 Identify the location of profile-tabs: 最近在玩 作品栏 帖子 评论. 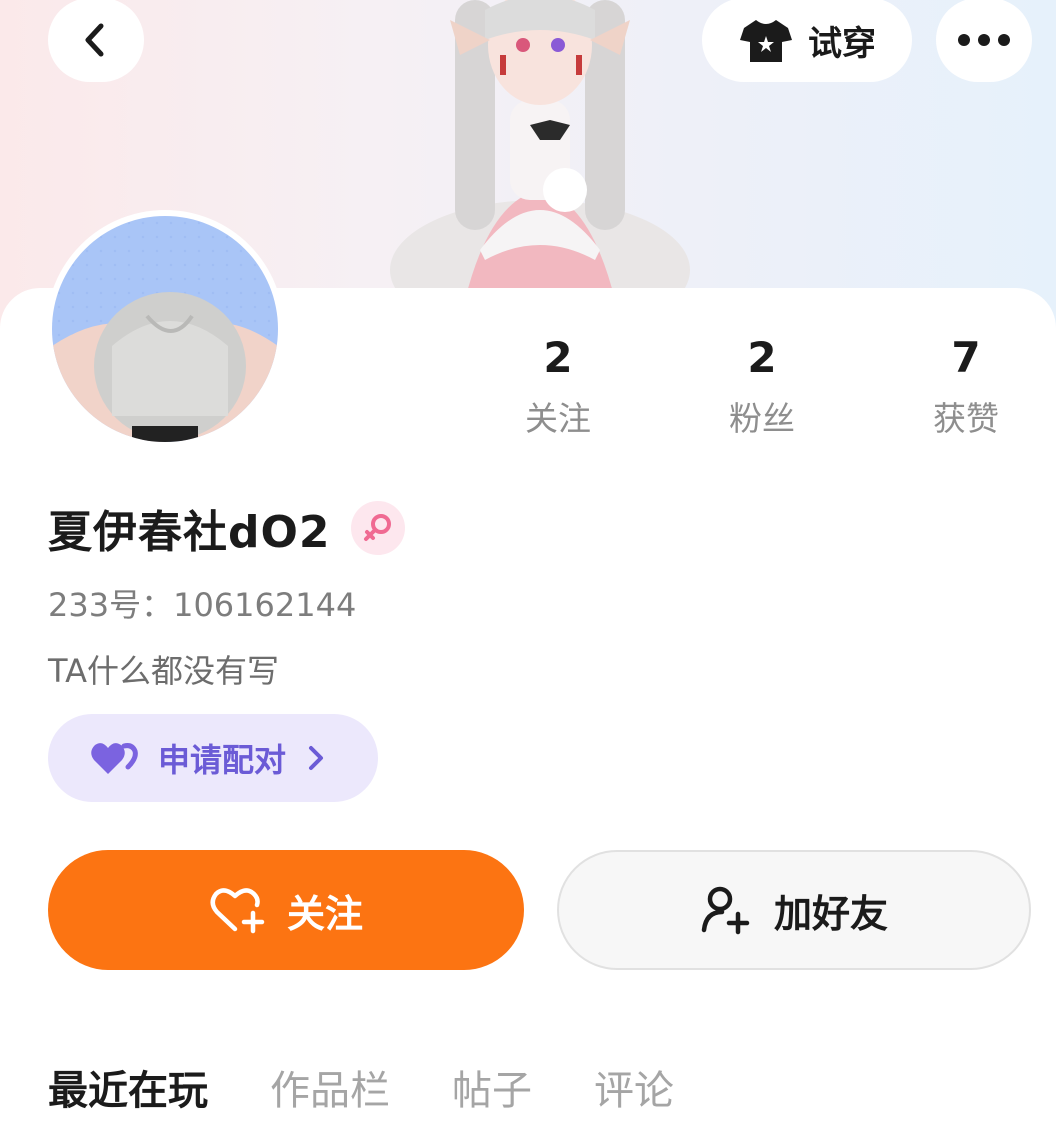
(361, 1087).